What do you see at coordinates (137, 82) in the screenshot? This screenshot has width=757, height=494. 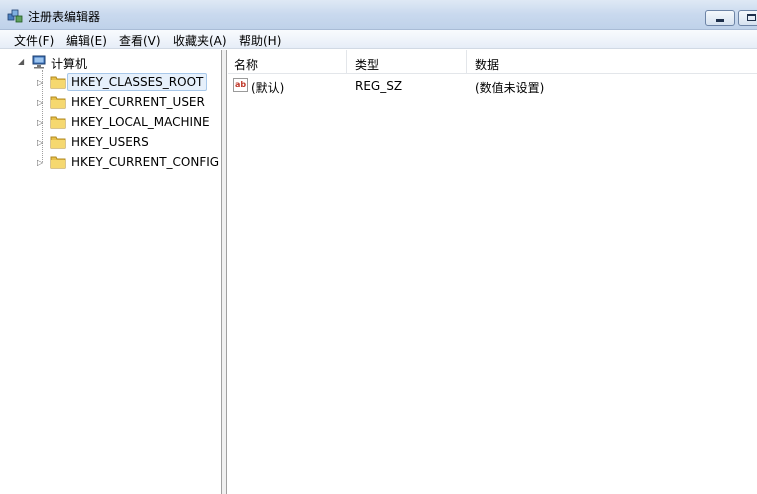 I see `tree-label: HKEY_CLASSES_ROOT` at bounding box center [137, 82].